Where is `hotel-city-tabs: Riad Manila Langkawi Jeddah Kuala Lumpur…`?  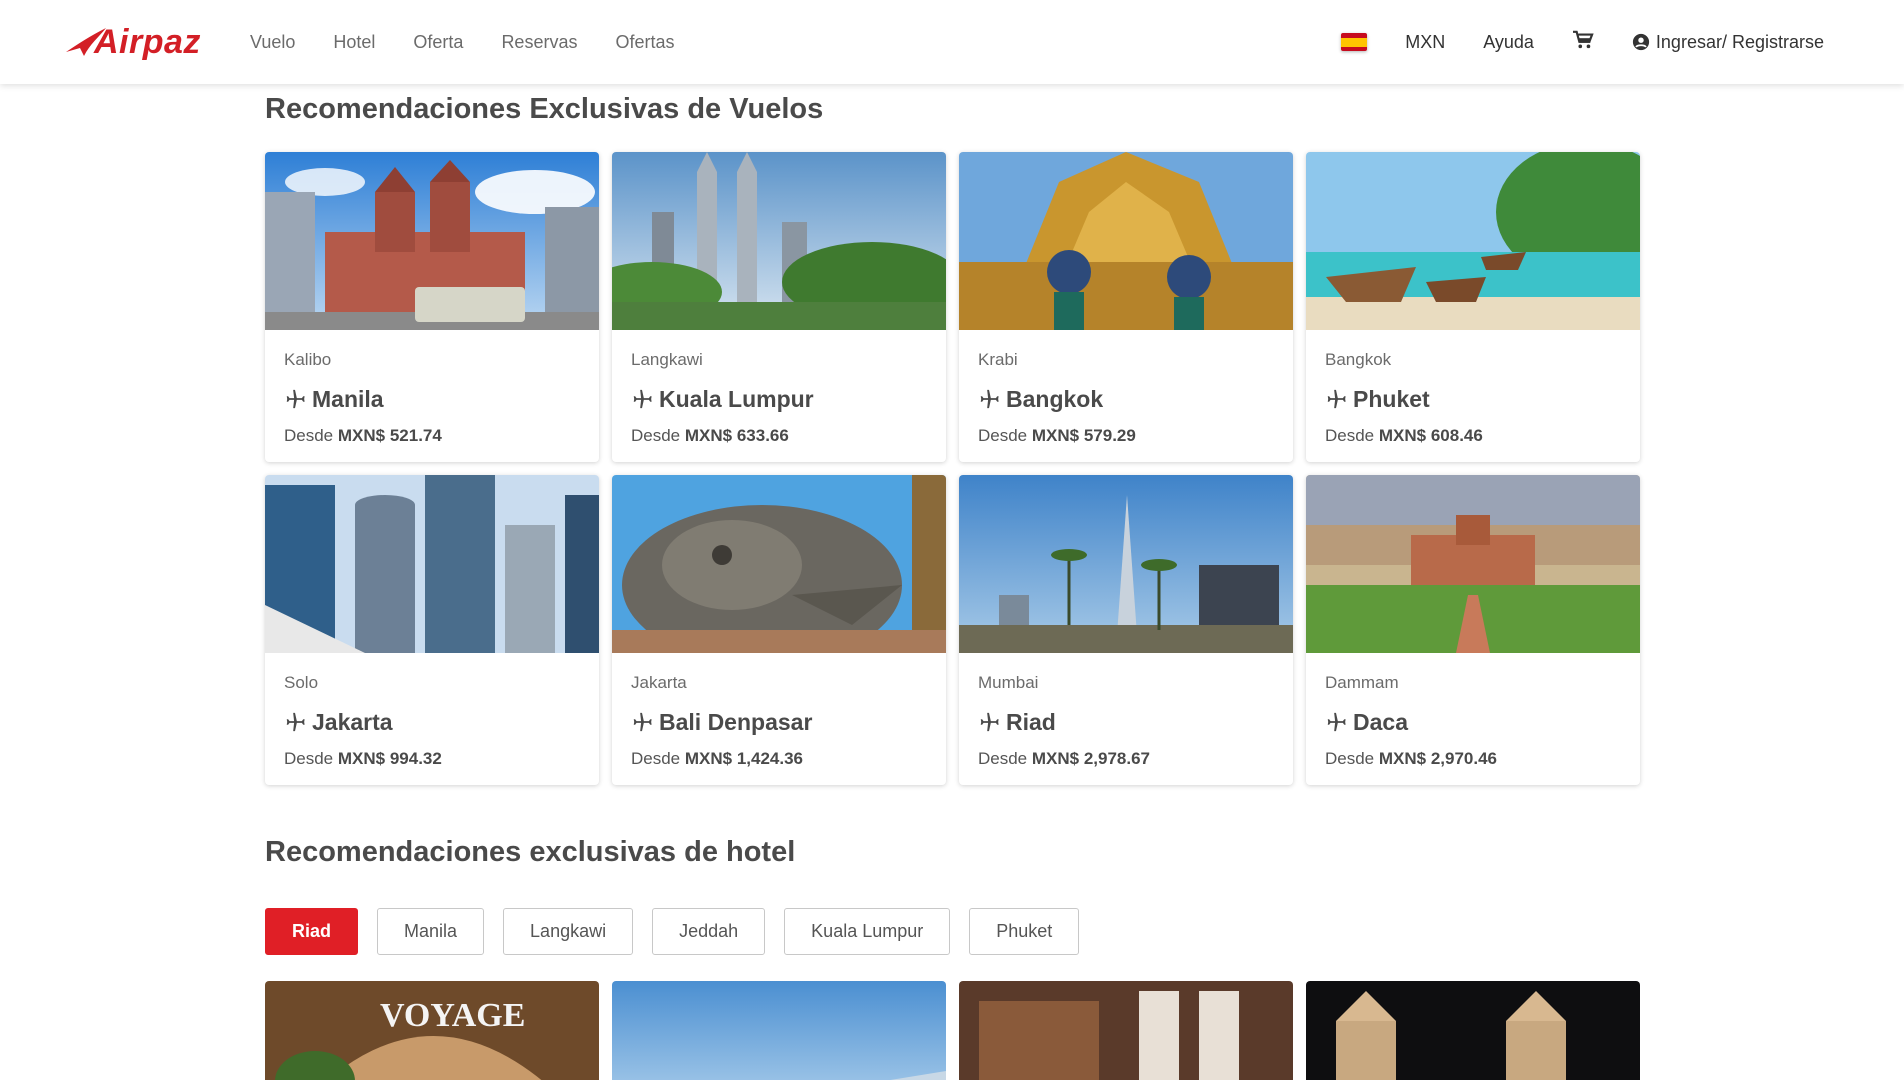 hotel-city-tabs: Riad Manila Langkawi Jeddah Kuala Lumpur… is located at coordinates (672, 931).